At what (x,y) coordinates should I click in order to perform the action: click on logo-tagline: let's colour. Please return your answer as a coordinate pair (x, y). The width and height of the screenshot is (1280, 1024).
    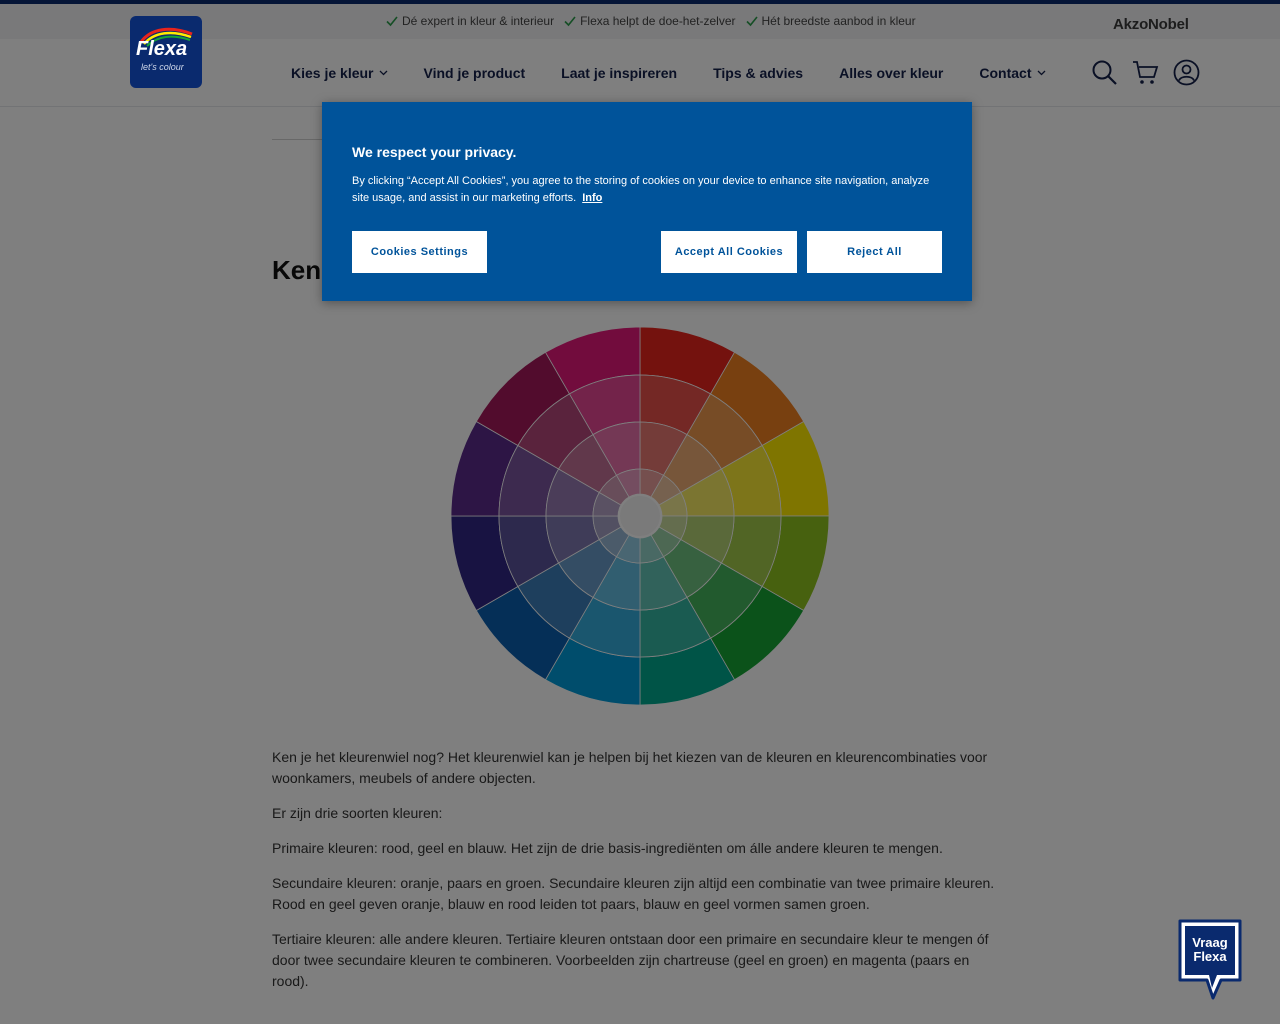
    Looking at the image, I should click on (162, 67).